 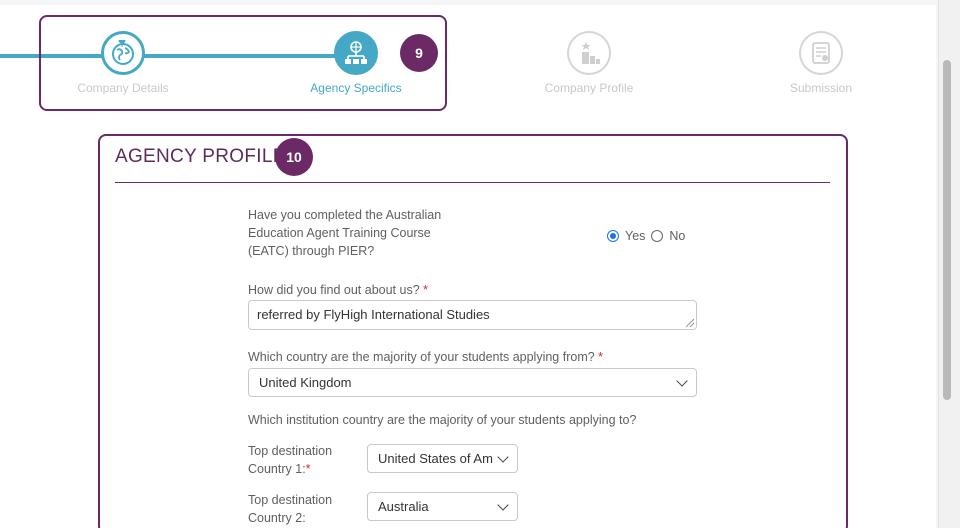 I want to click on dest2-label: Top destination Country 2:, so click(x=290, y=509).